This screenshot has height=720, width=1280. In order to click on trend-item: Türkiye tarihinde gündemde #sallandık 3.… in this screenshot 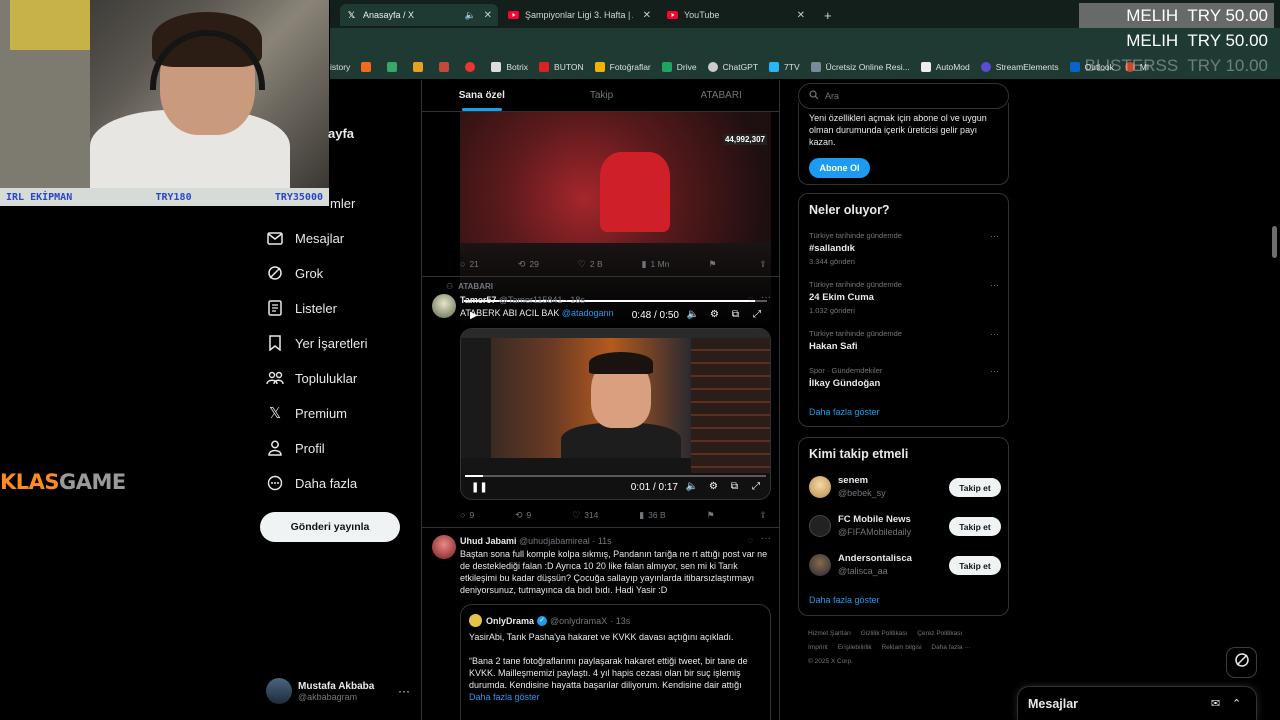, I will do `click(904, 248)`.